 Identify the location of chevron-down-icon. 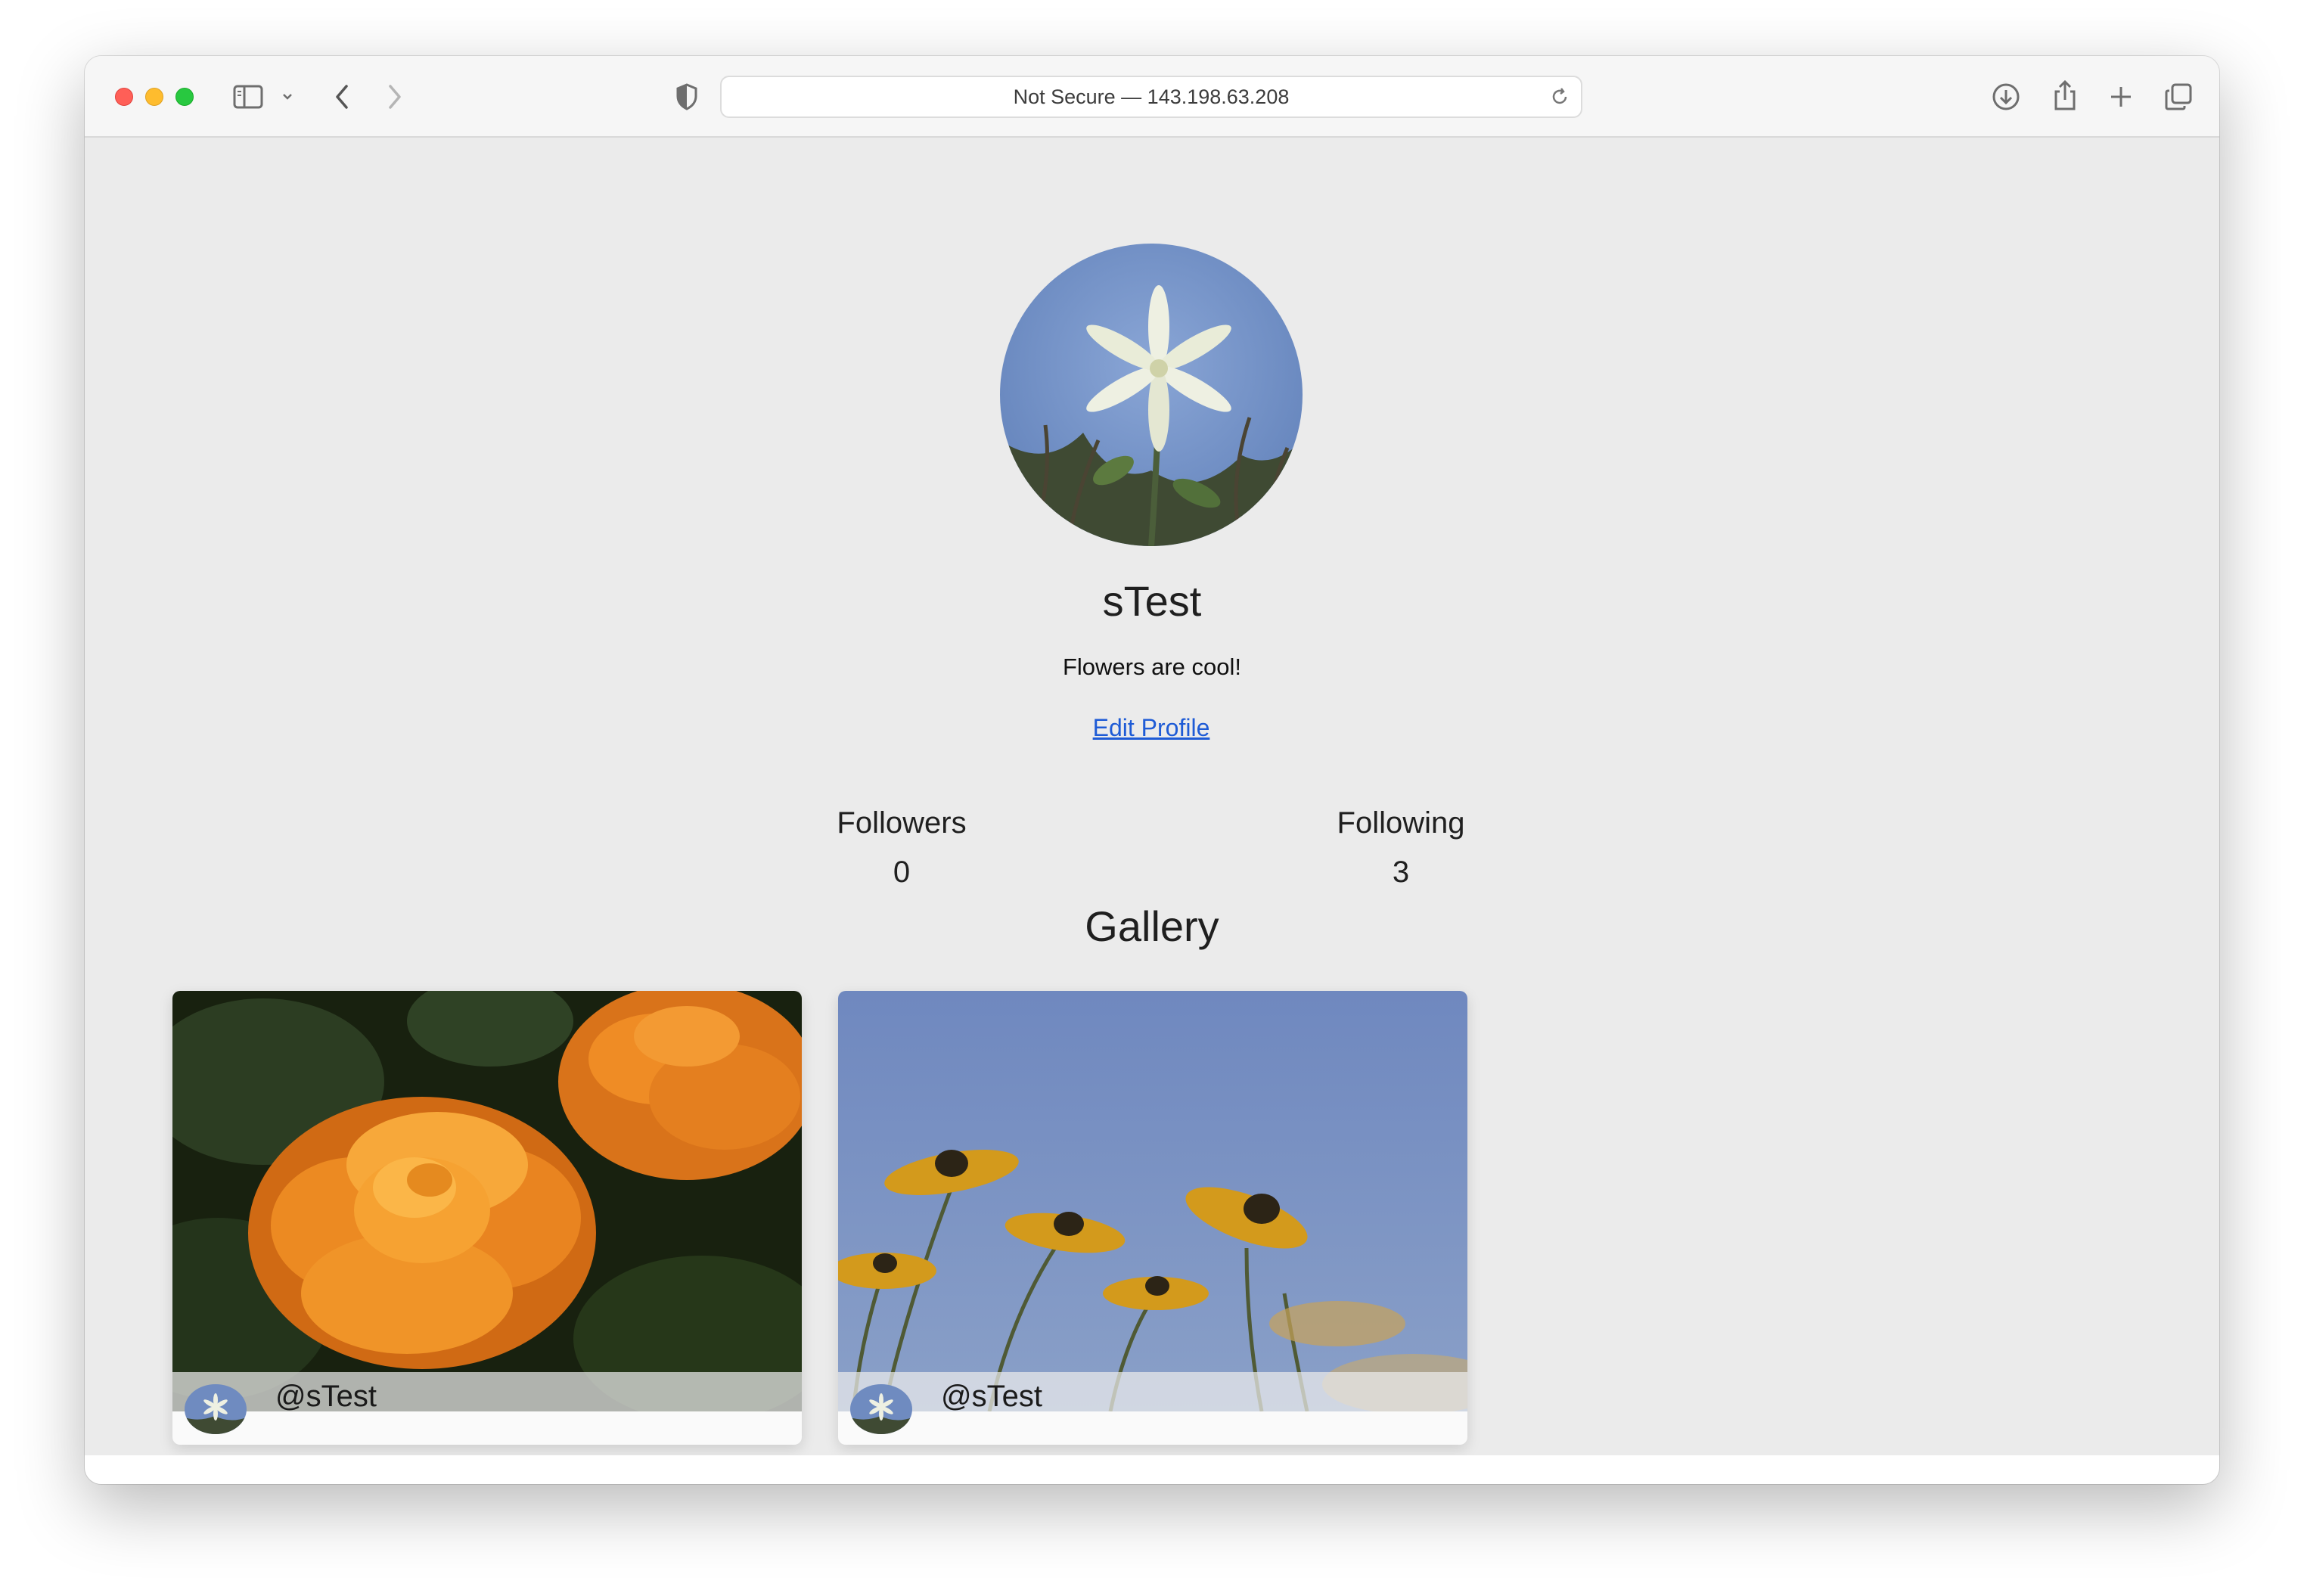
(287, 96).